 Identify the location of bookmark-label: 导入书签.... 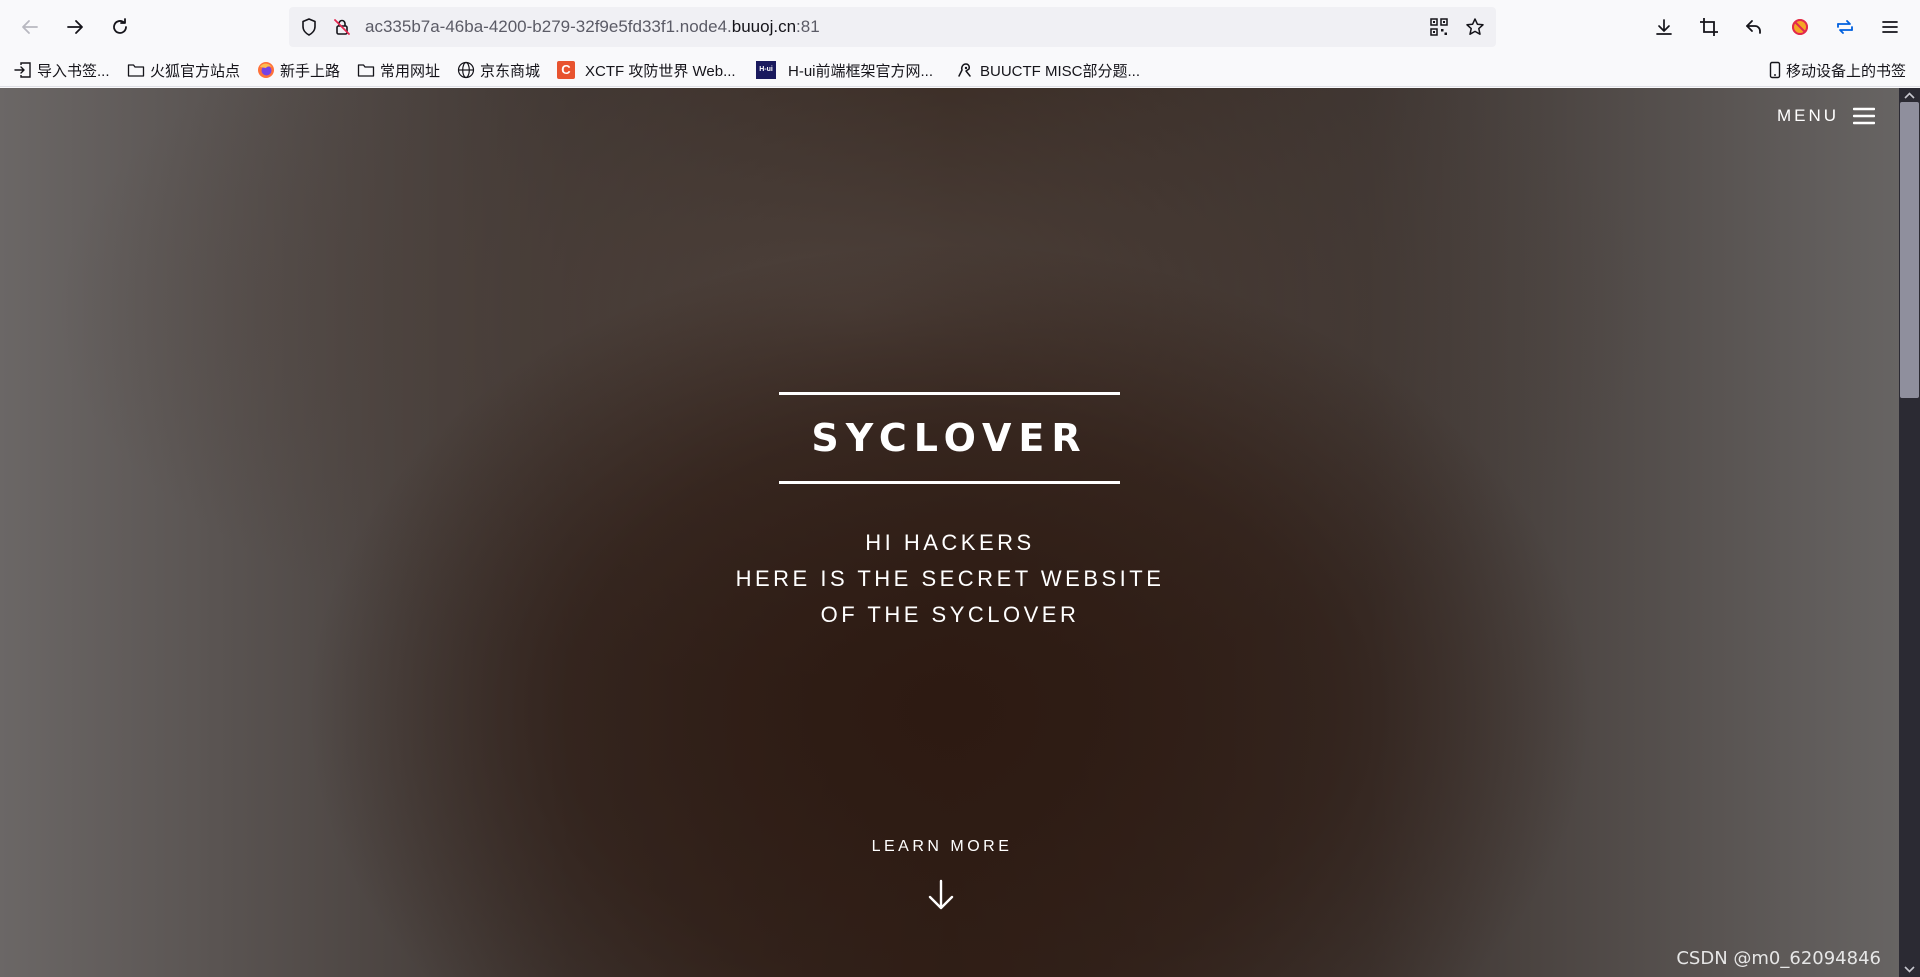
(73, 71).